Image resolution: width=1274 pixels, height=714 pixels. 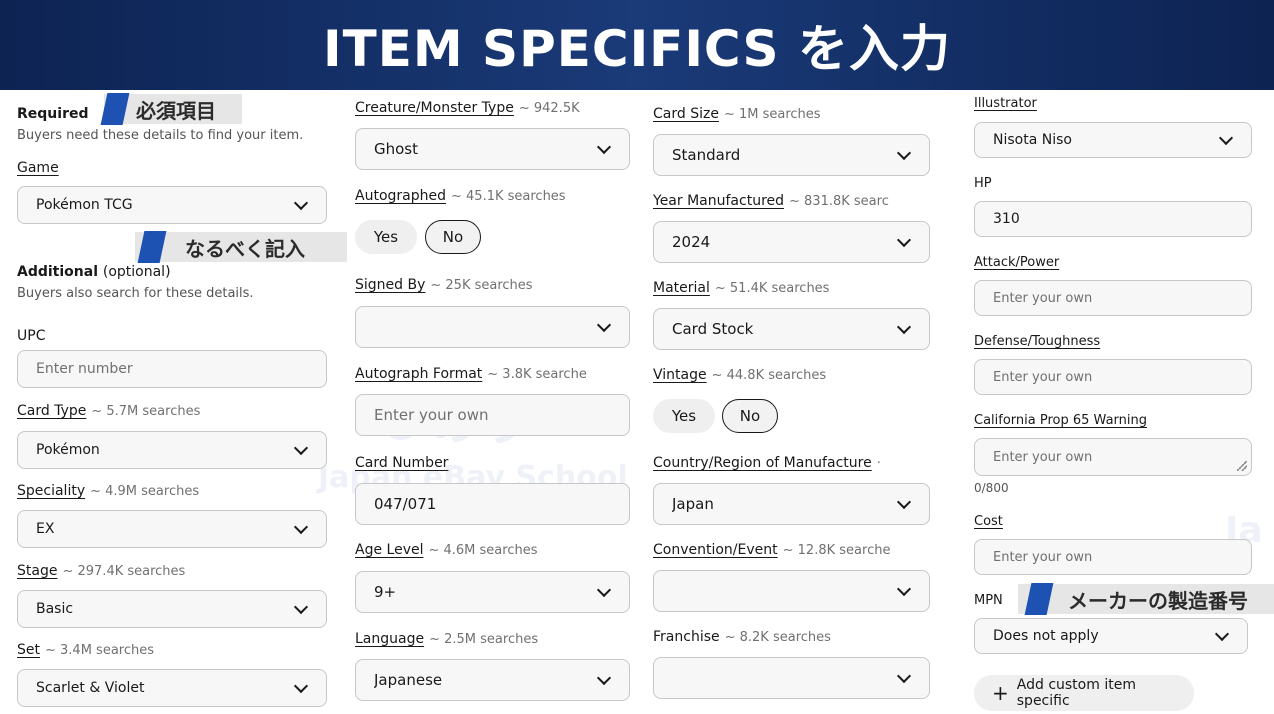 I want to click on game-label: Game, so click(x=38, y=168).